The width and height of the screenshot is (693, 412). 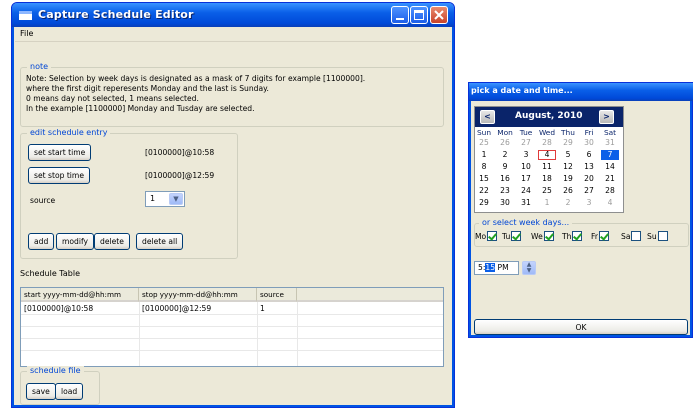 I want to click on prev-month-button: <, so click(x=487, y=117).